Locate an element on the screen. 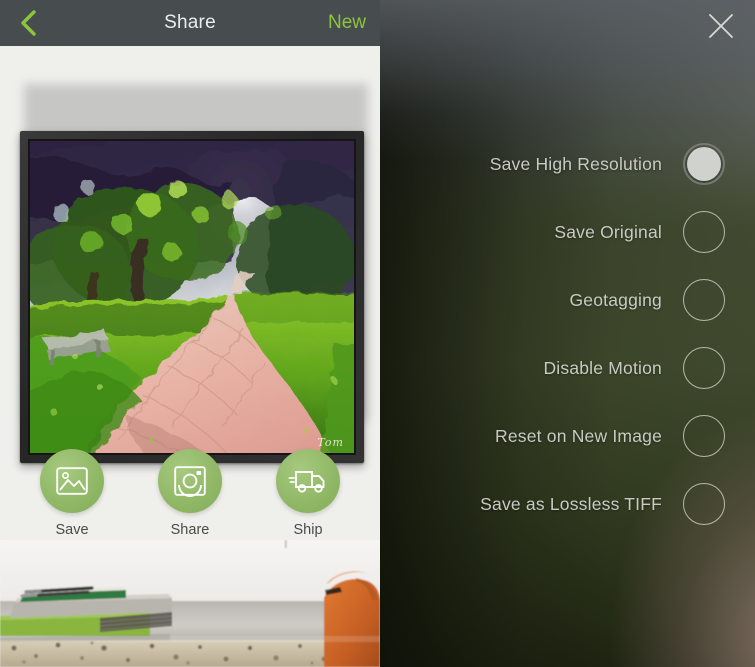 Image resolution: width=755 pixels, height=667 pixels. share-button-circle is located at coordinates (190, 481).